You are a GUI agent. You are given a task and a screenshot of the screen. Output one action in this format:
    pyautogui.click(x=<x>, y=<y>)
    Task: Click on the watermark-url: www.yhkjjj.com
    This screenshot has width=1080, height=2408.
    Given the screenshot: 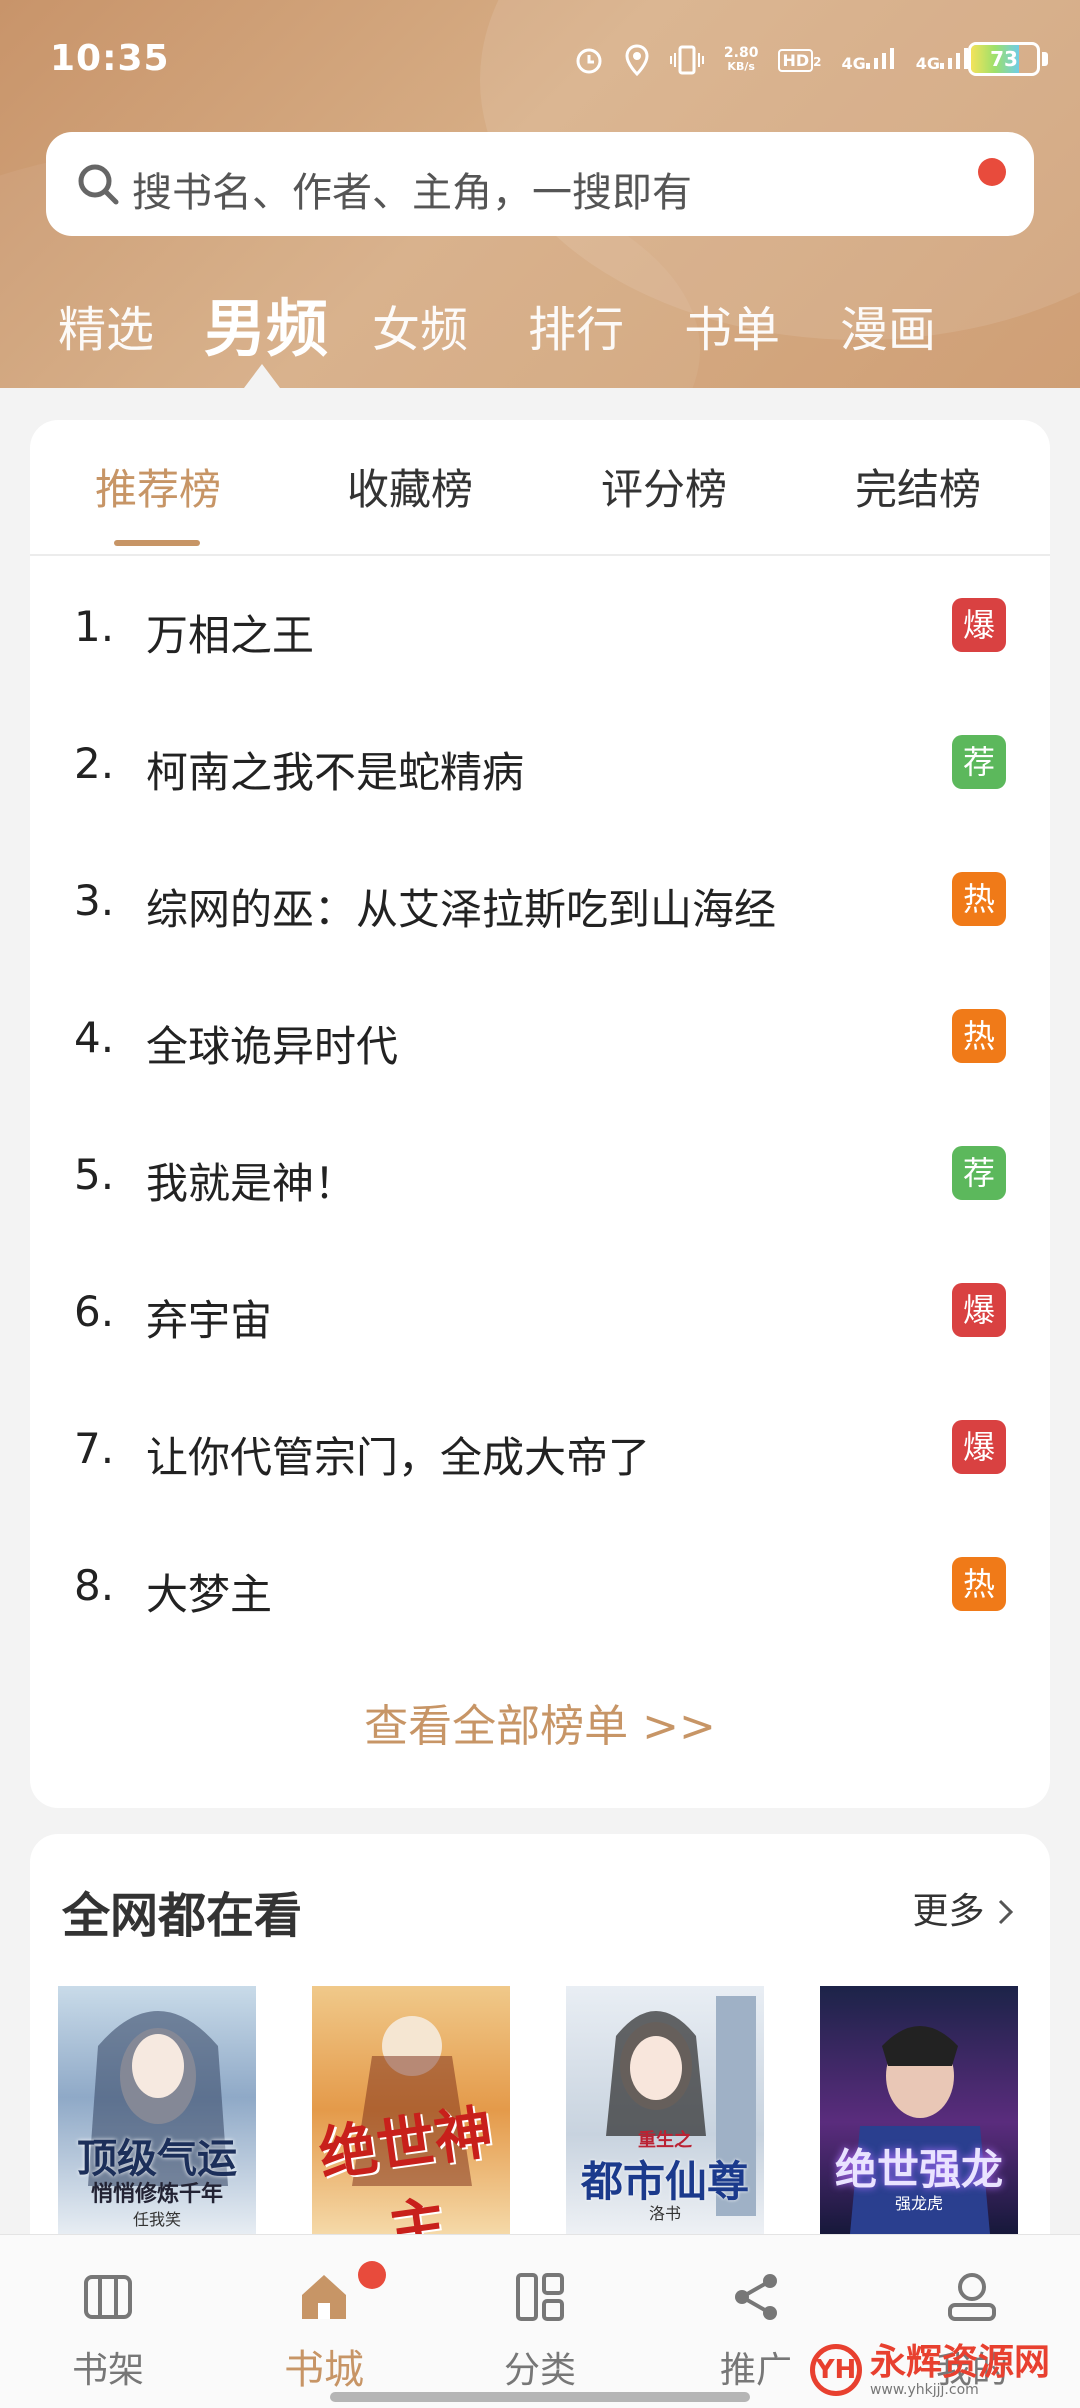 What is the action you would take?
    pyautogui.click(x=924, y=2390)
    